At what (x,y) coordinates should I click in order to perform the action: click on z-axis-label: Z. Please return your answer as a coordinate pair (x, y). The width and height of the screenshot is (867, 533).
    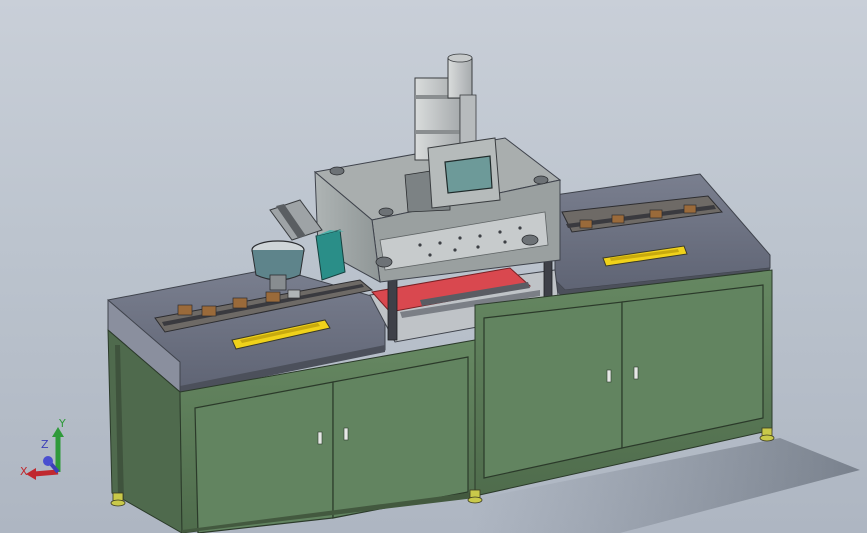
    Looking at the image, I should click on (45, 444).